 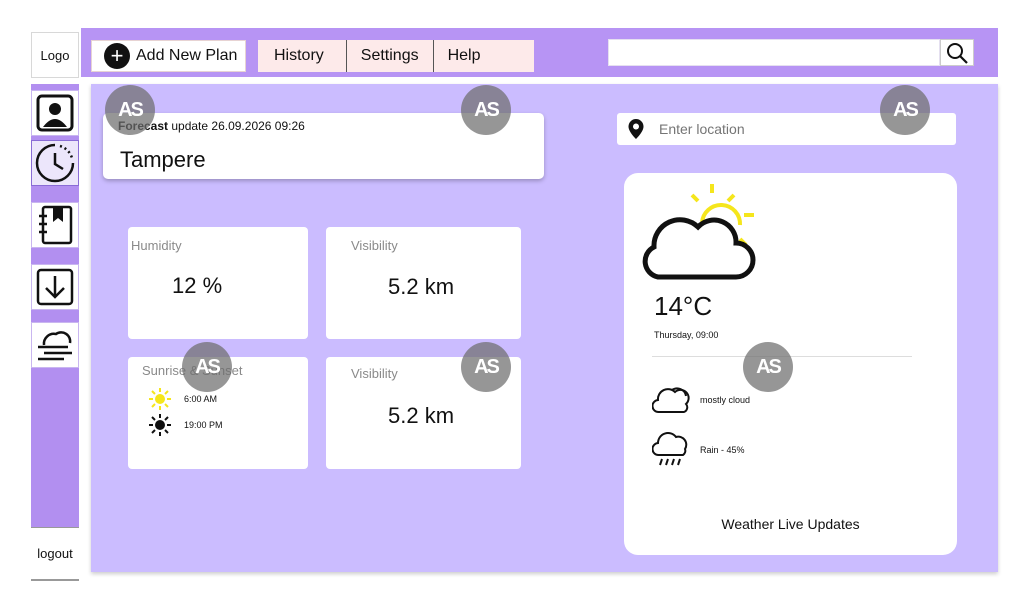 I want to click on sunset-icon, so click(x=160, y=425).